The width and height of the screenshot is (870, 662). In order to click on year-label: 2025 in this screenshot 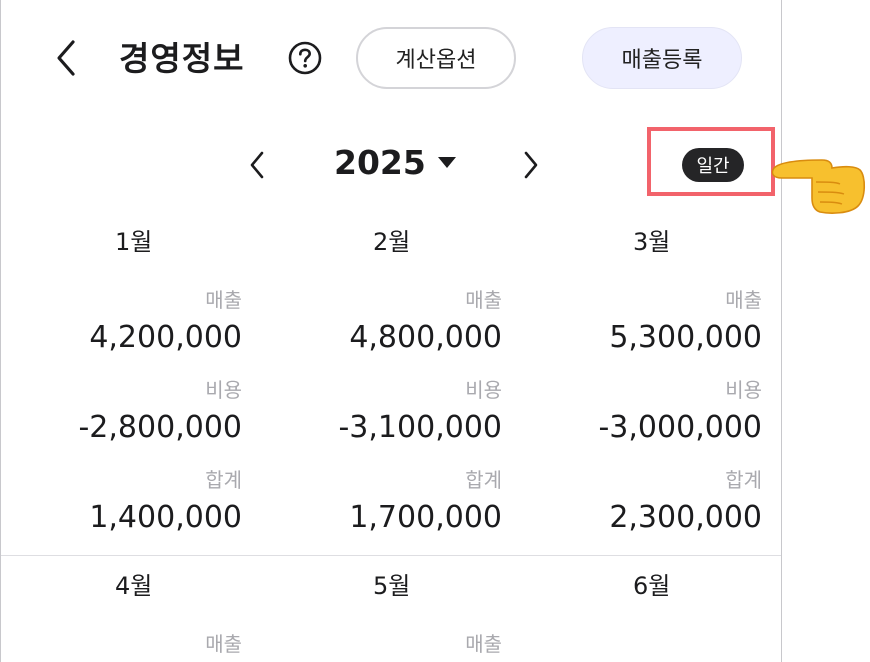, I will do `click(380, 162)`.